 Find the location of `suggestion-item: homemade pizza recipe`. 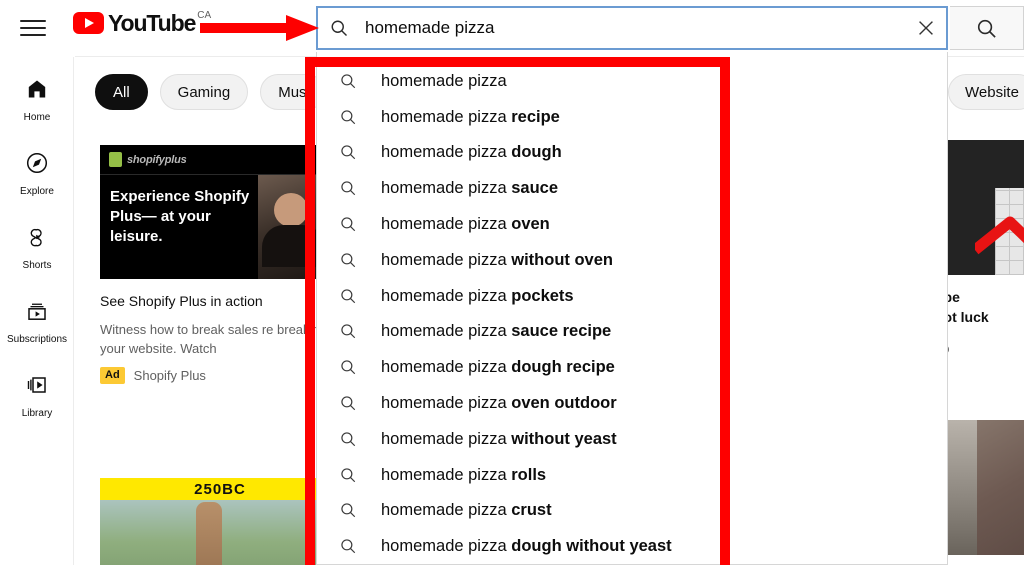

suggestion-item: homemade pizza recipe is located at coordinates (632, 117).